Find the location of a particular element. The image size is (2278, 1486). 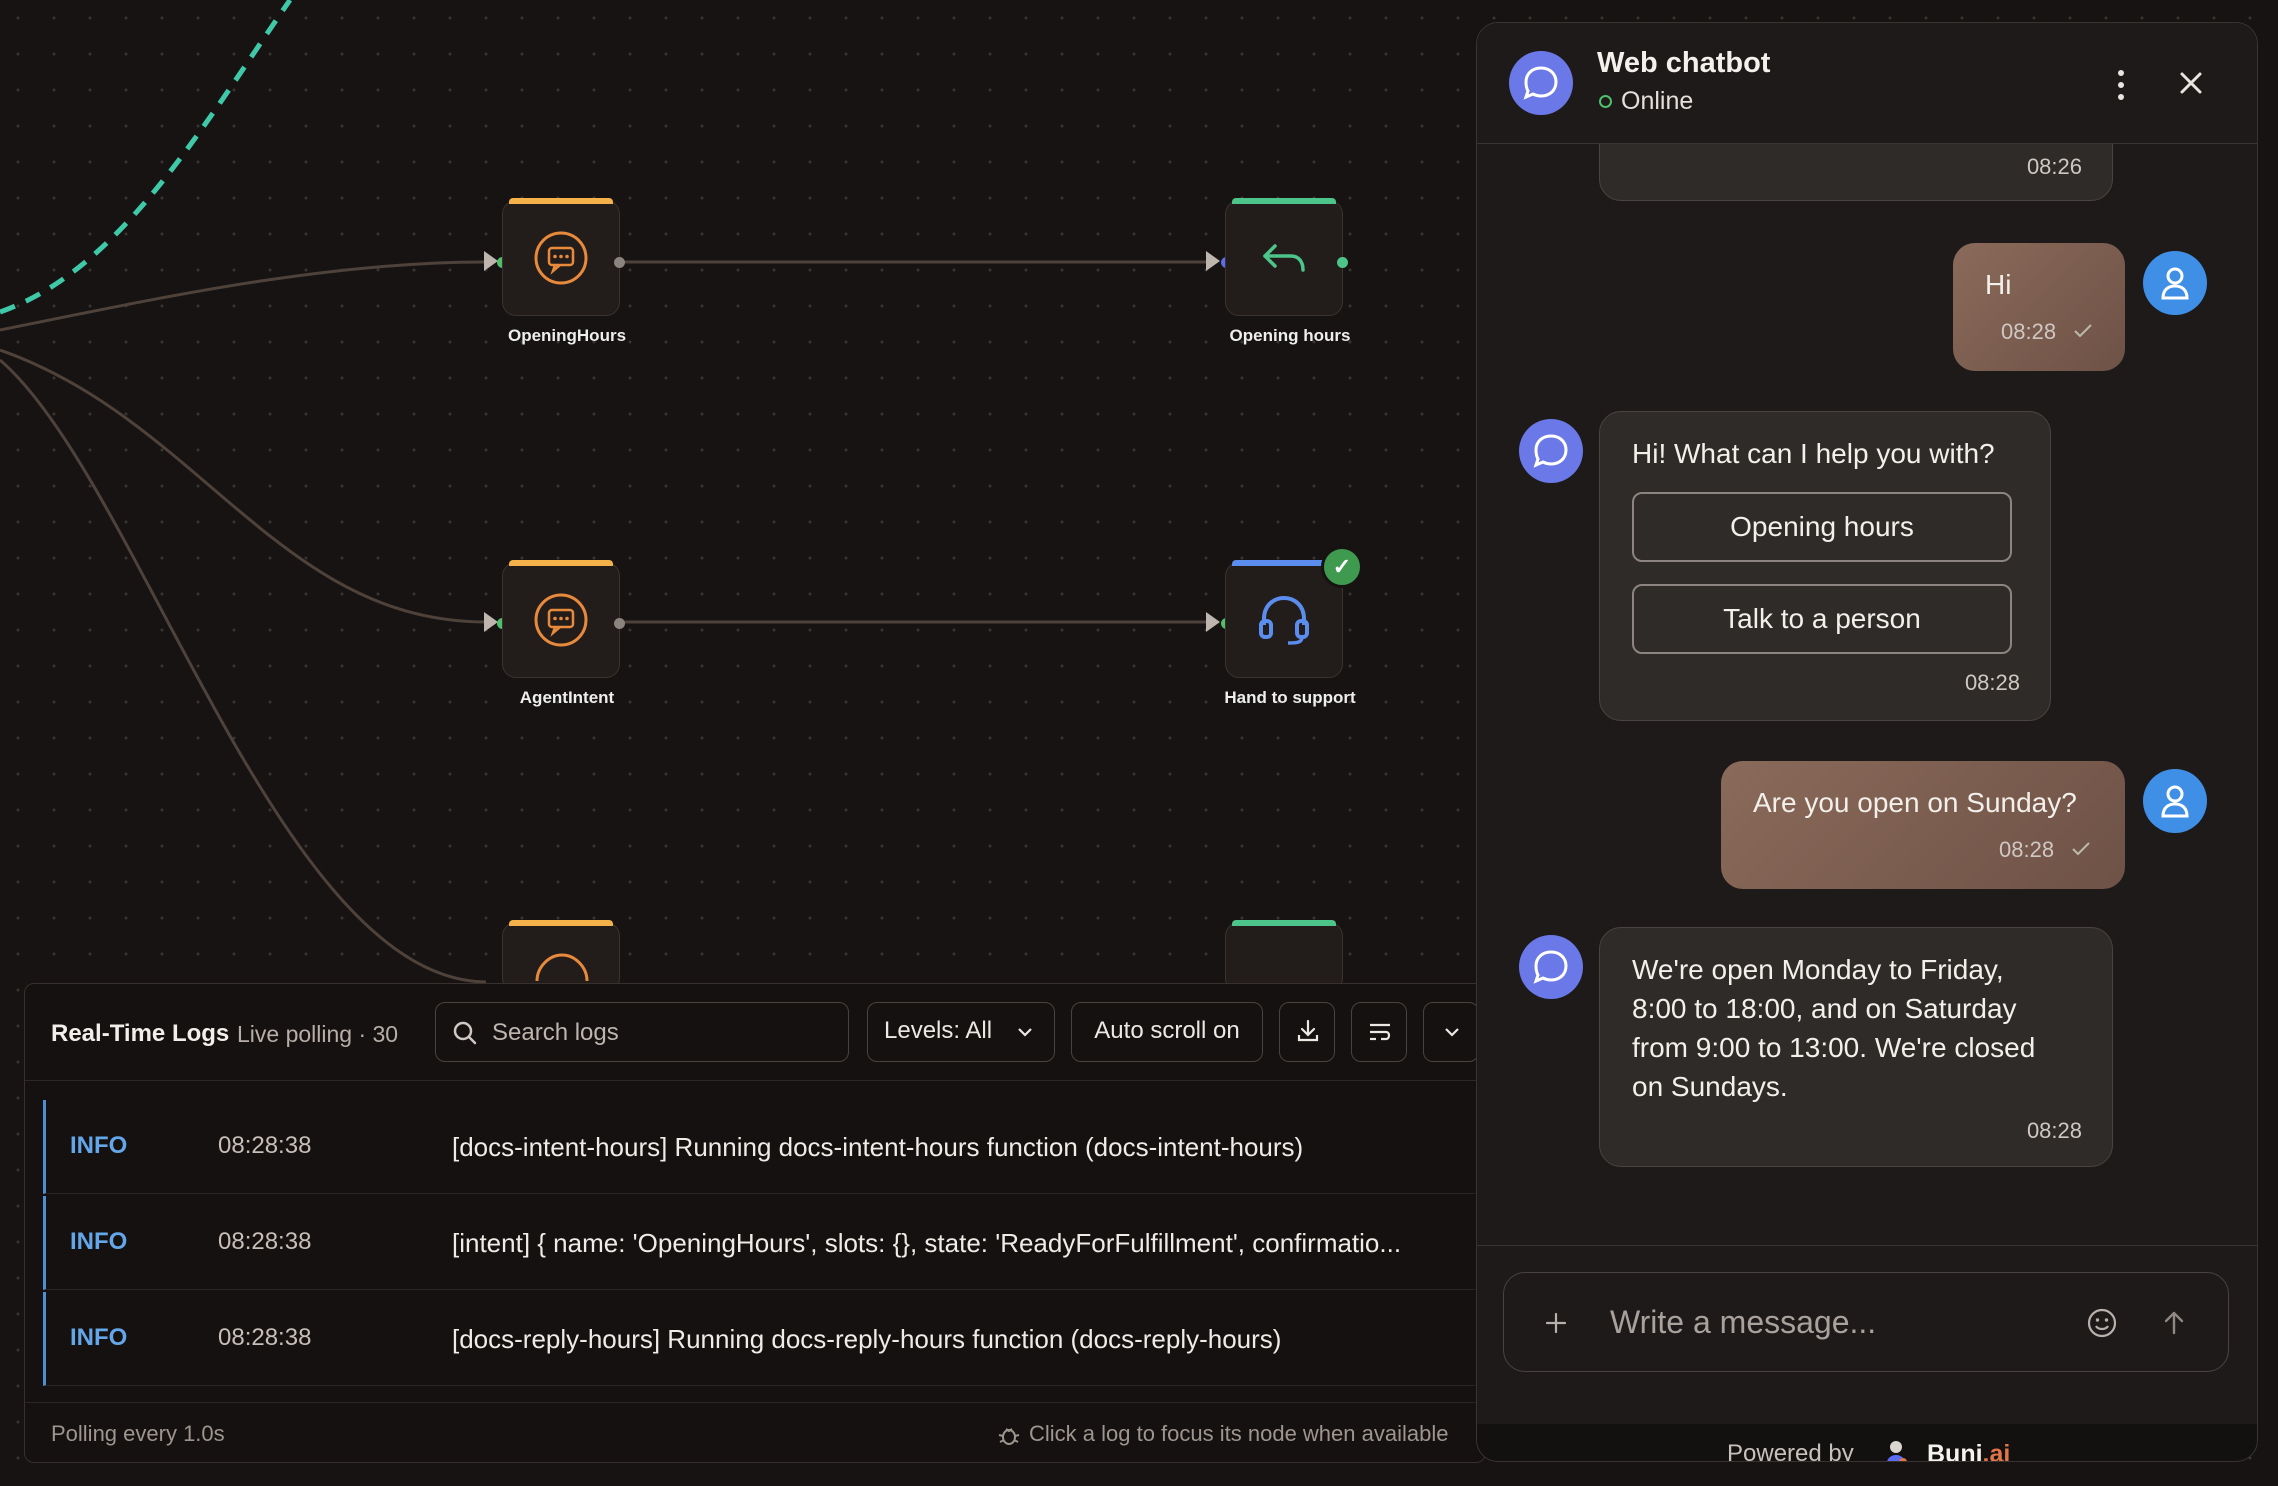

logs-title: Real-Time Logs is located at coordinates (140, 1033).